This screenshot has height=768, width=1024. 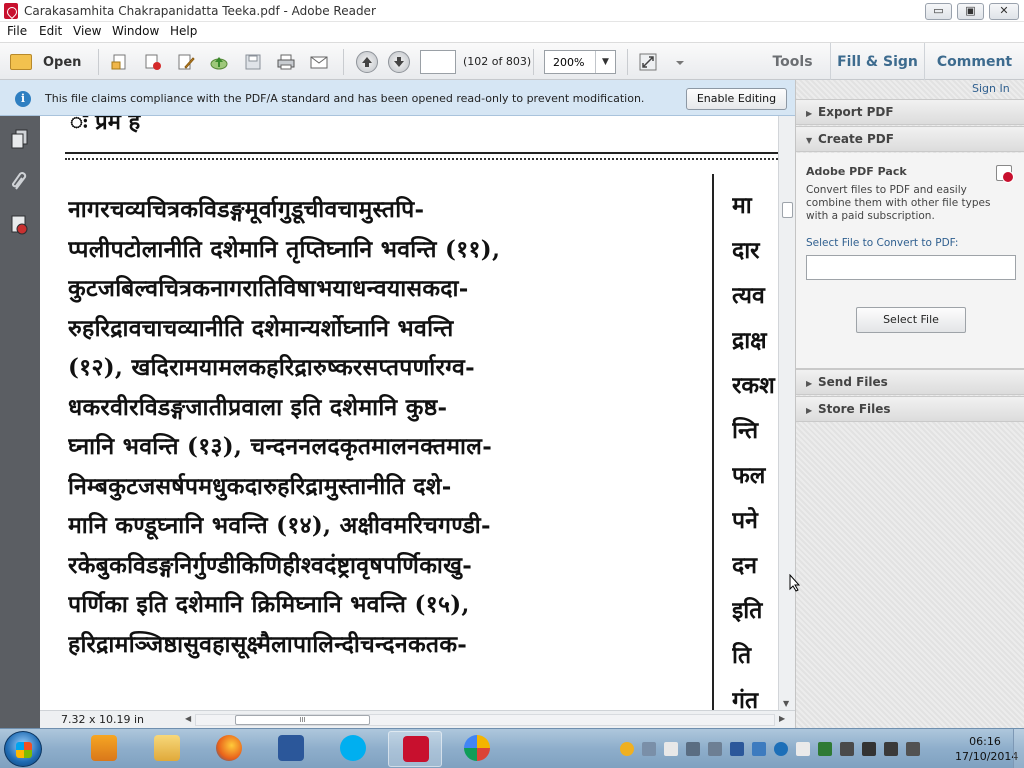 I want to click on taskbar: 06:16 17/10/2014, so click(x=512, y=748).